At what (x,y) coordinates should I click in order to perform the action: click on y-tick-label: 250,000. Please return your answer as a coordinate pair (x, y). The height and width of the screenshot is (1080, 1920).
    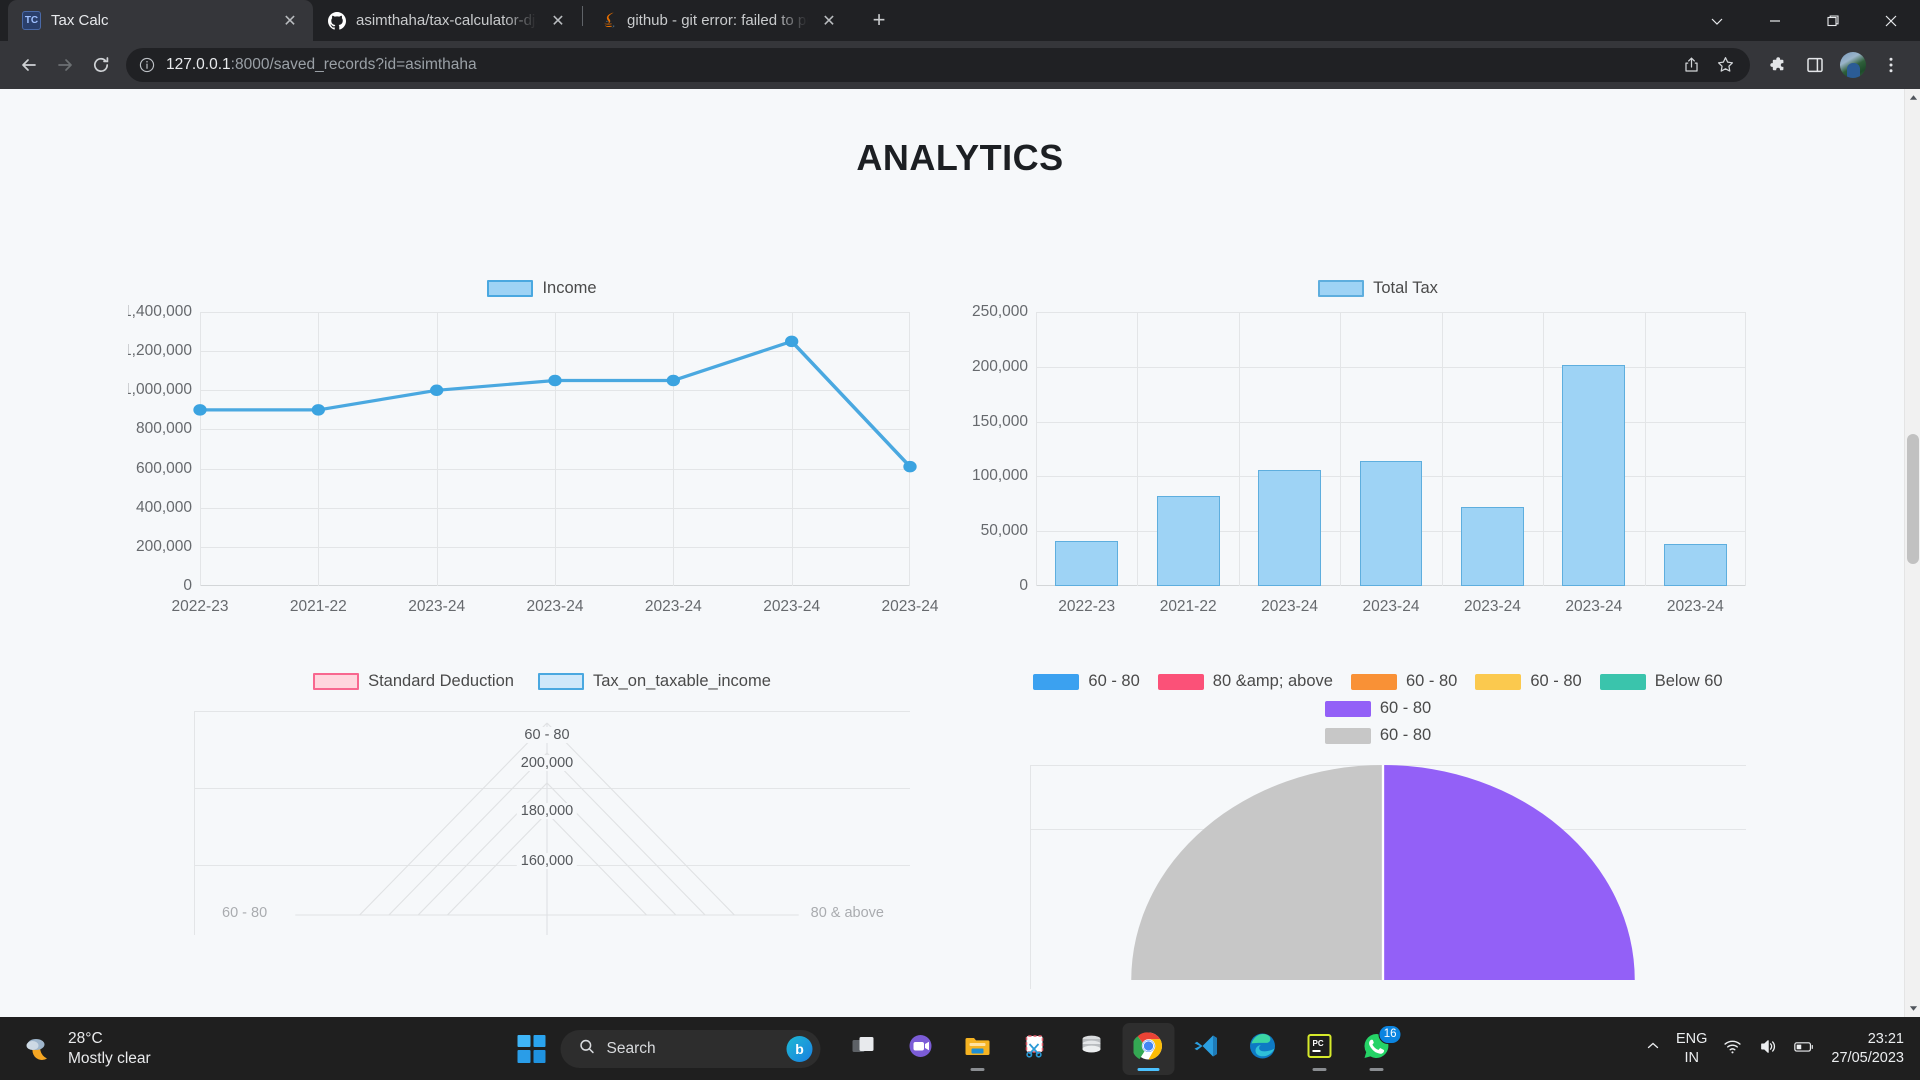
    Looking at the image, I should click on (999, 311).